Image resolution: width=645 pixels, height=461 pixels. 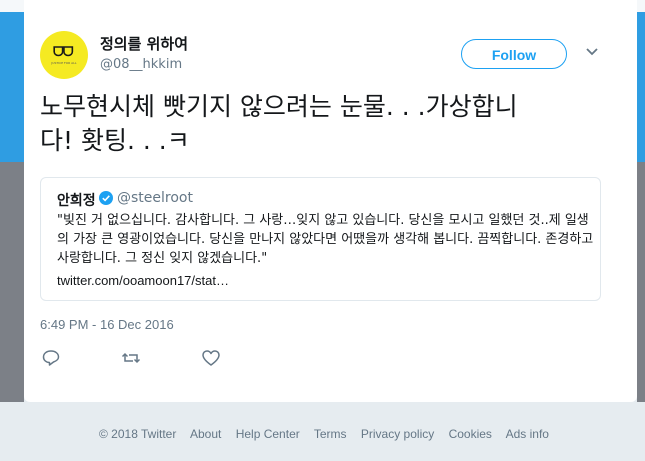 I want to click on footer-copyright: © 2018 Twitter, so click(x=138, y=434).